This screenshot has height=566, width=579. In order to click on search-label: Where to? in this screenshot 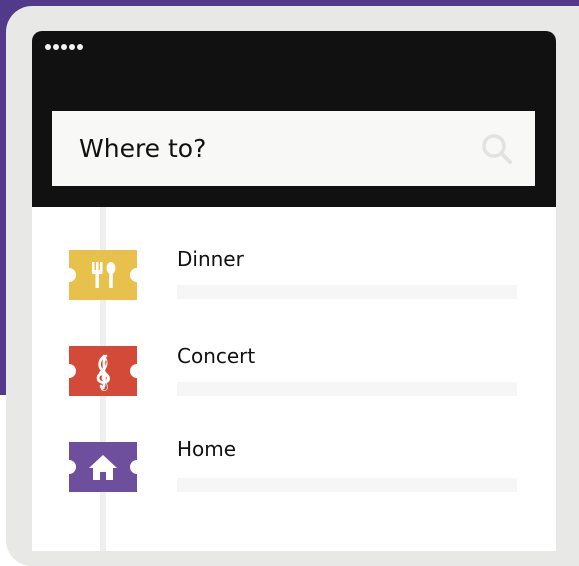, I will do `click(143, 148)`.